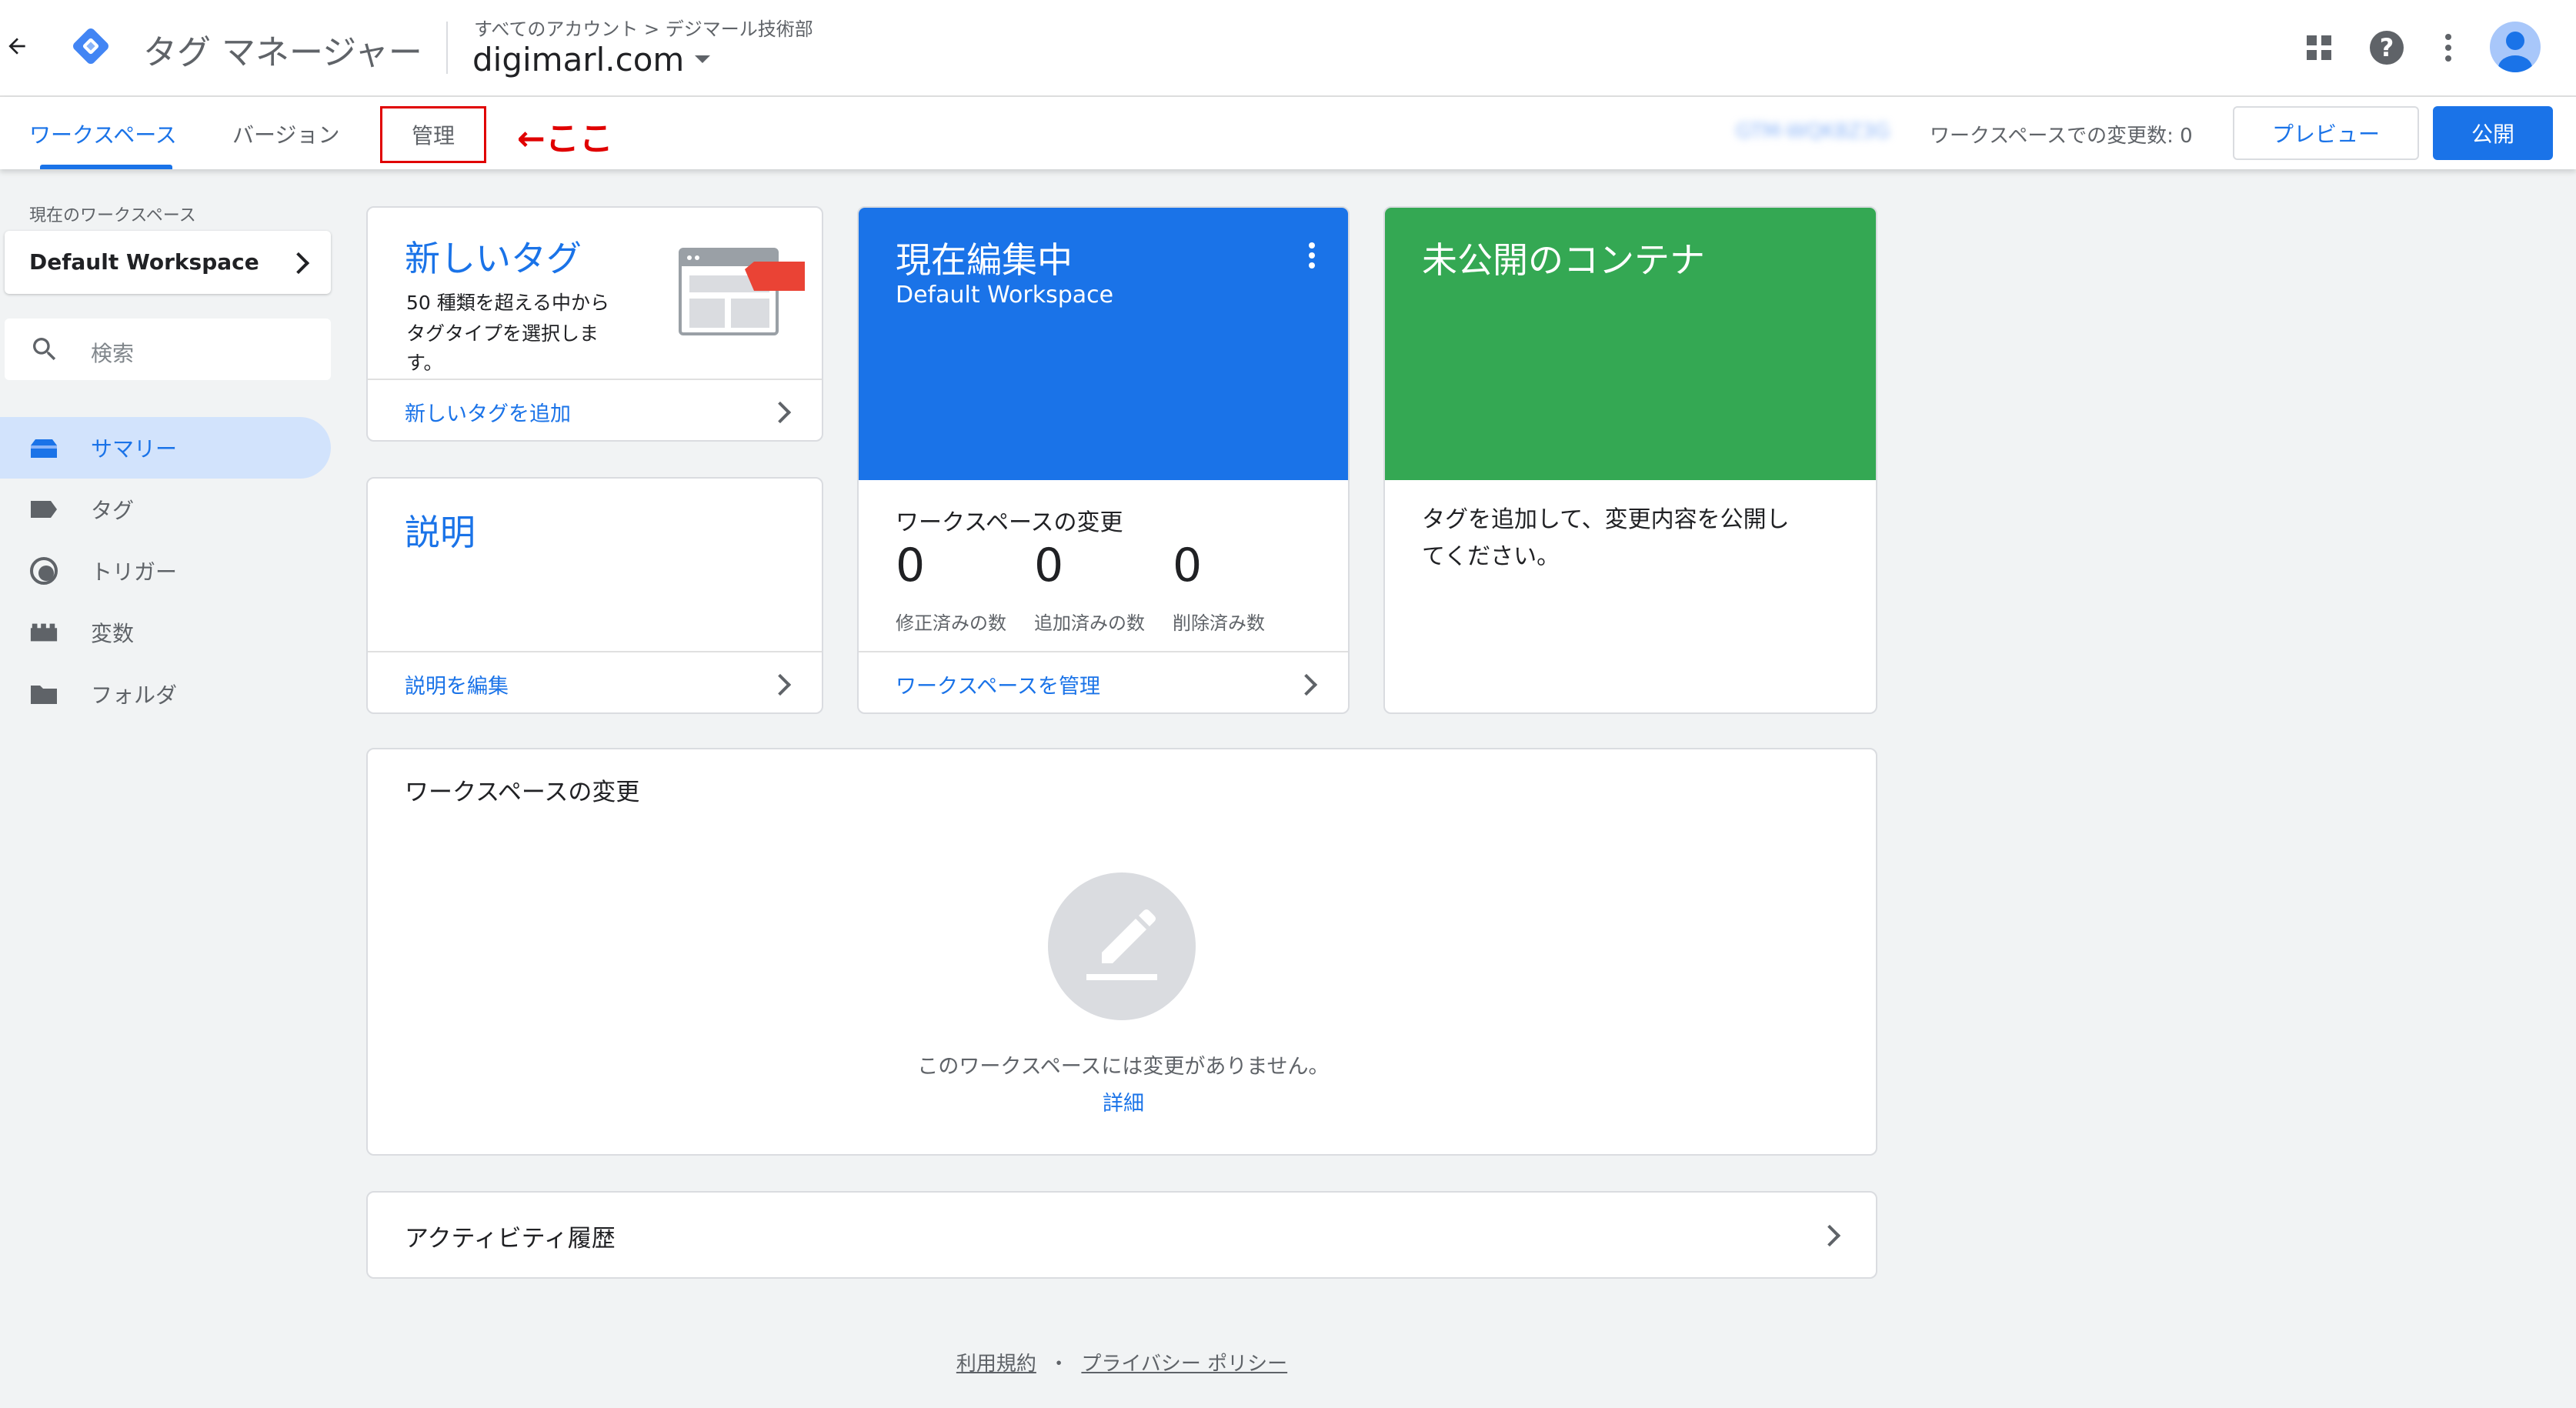 The image size is (2576, 1408). I want to click on container-id: GTM-WQK8Z3G, so click(1813, 132).